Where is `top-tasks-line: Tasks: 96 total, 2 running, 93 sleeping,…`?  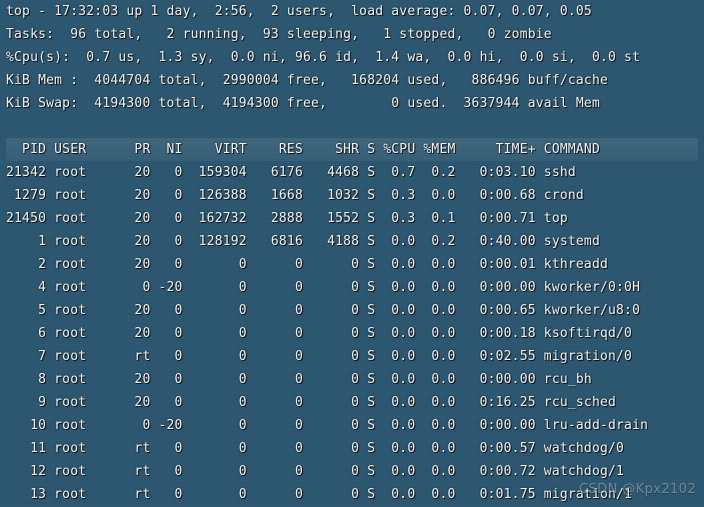
top-tasks-line: Tasks: 96 total, 2 running, 93 sleeping,… is located at coordinates (279, 34).